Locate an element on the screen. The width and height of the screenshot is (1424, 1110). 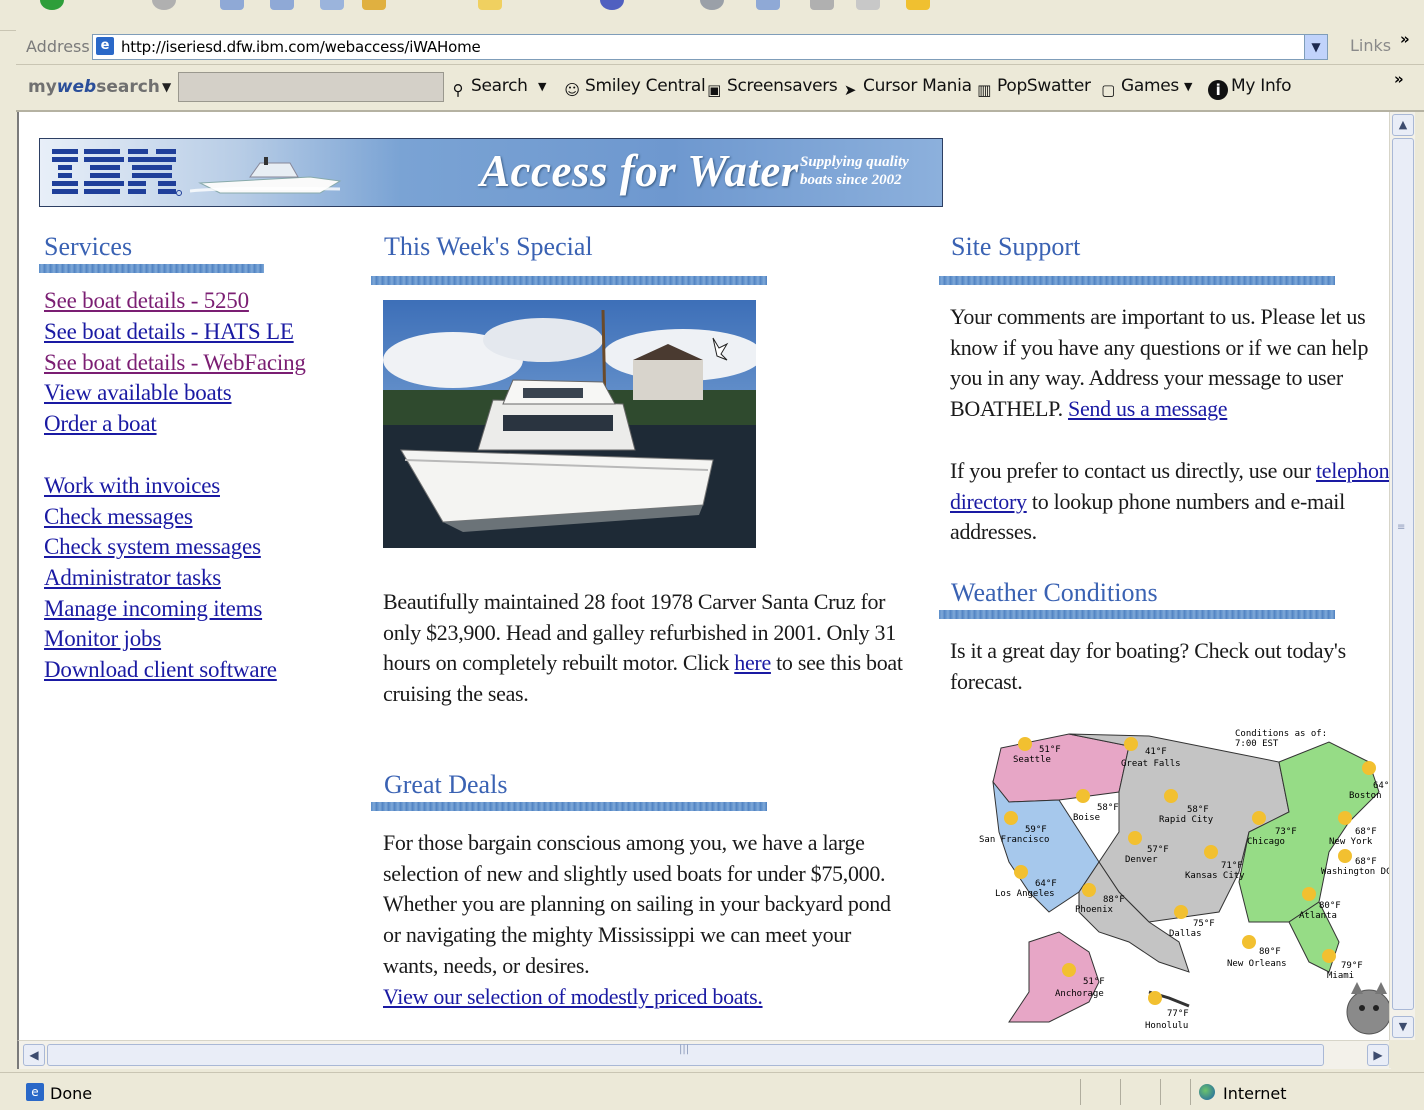
svg-text: Atlanta is located at coordinates (1318, 916).